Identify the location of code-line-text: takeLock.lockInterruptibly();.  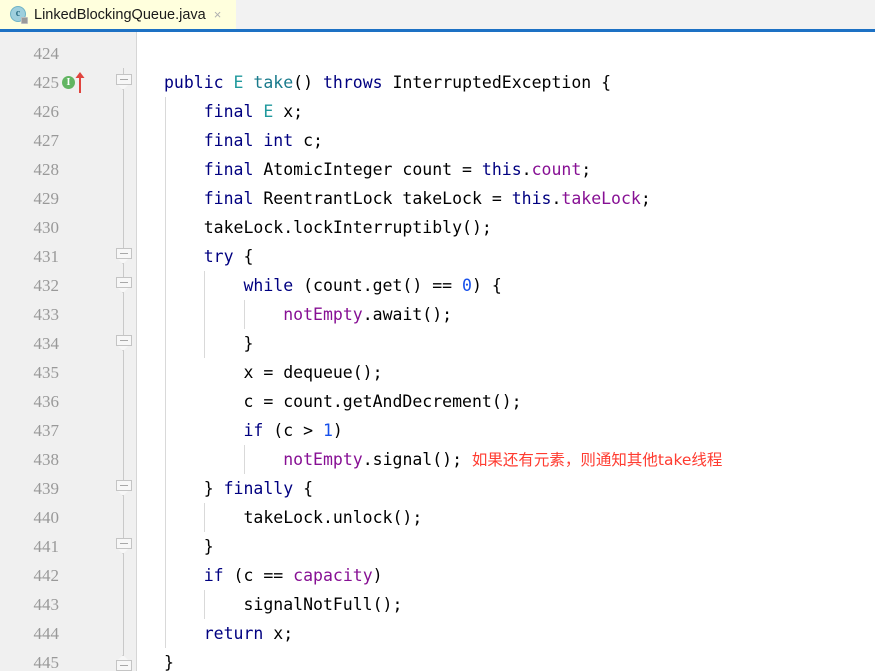
(328, 227).